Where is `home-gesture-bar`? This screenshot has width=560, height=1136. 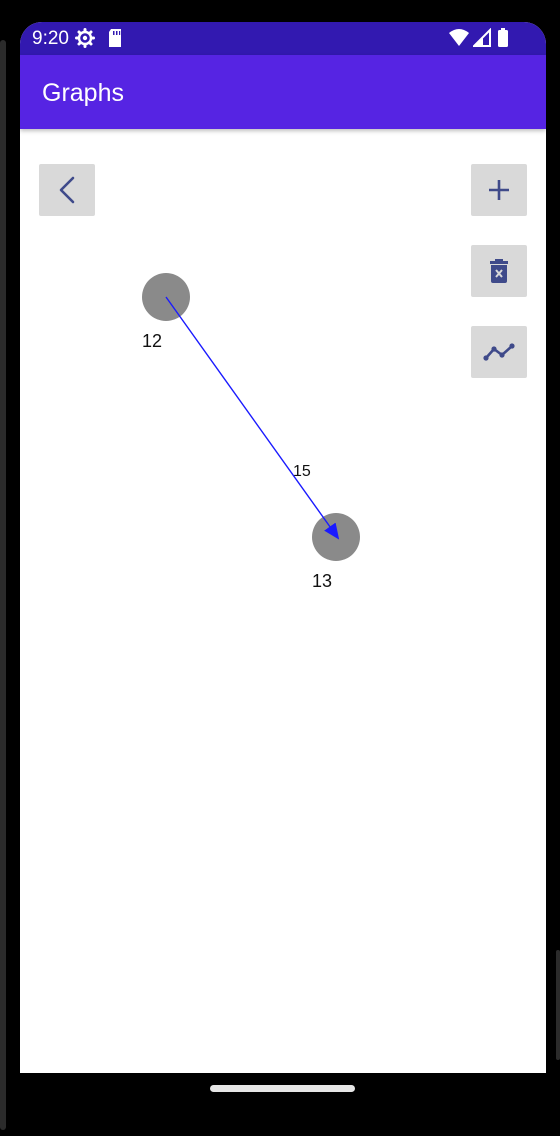
home-gesture-bar is located at coordinates (282, 1088).